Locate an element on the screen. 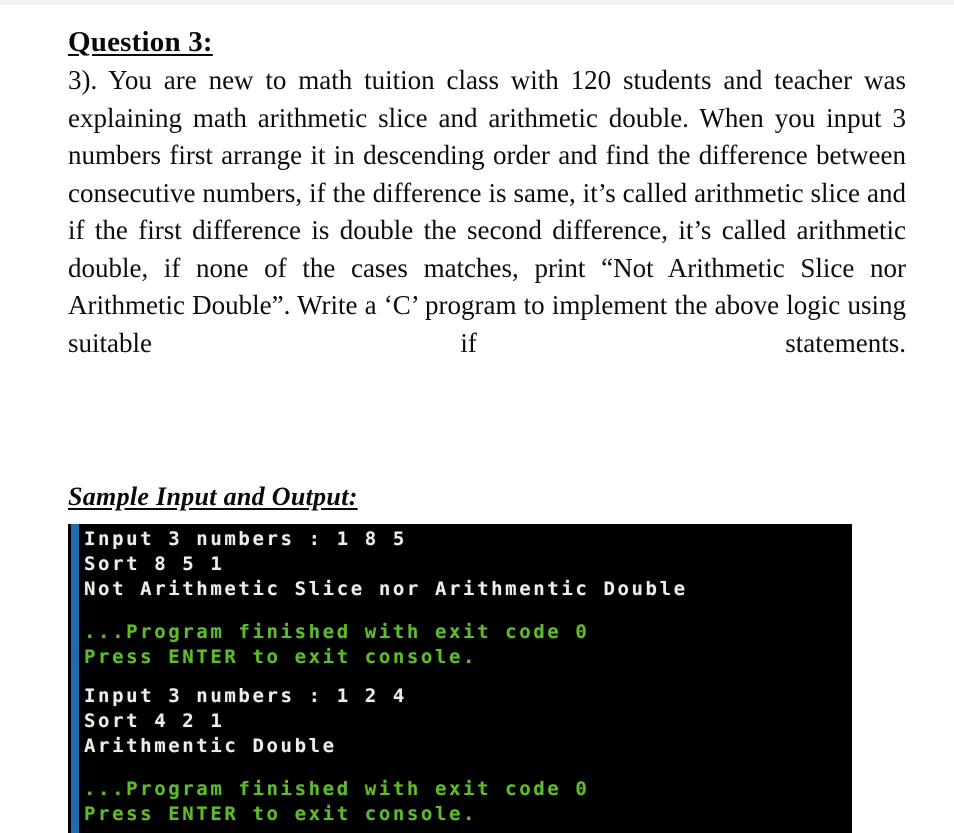 The height and width of the screenshot is (833, 954). sample-io-heading: Sample Input and Output: is located at coordinates (213, 496).